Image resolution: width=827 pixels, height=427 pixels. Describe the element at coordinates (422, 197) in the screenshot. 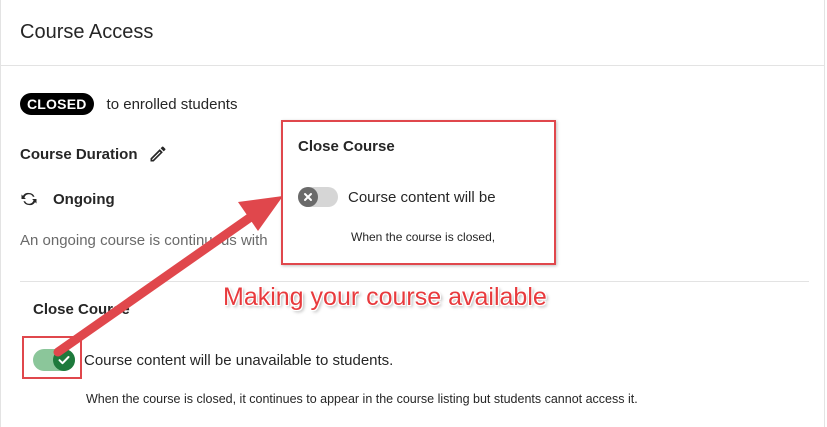

I see `callout-toggle-label: Course content will be` at that location.